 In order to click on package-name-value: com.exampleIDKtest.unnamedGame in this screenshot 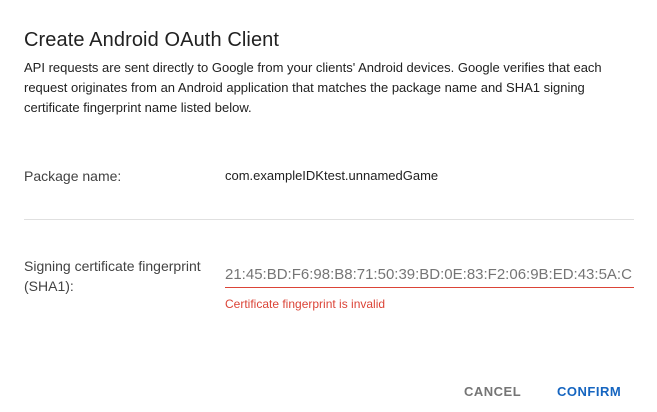, I will do `click(332, 175)`.